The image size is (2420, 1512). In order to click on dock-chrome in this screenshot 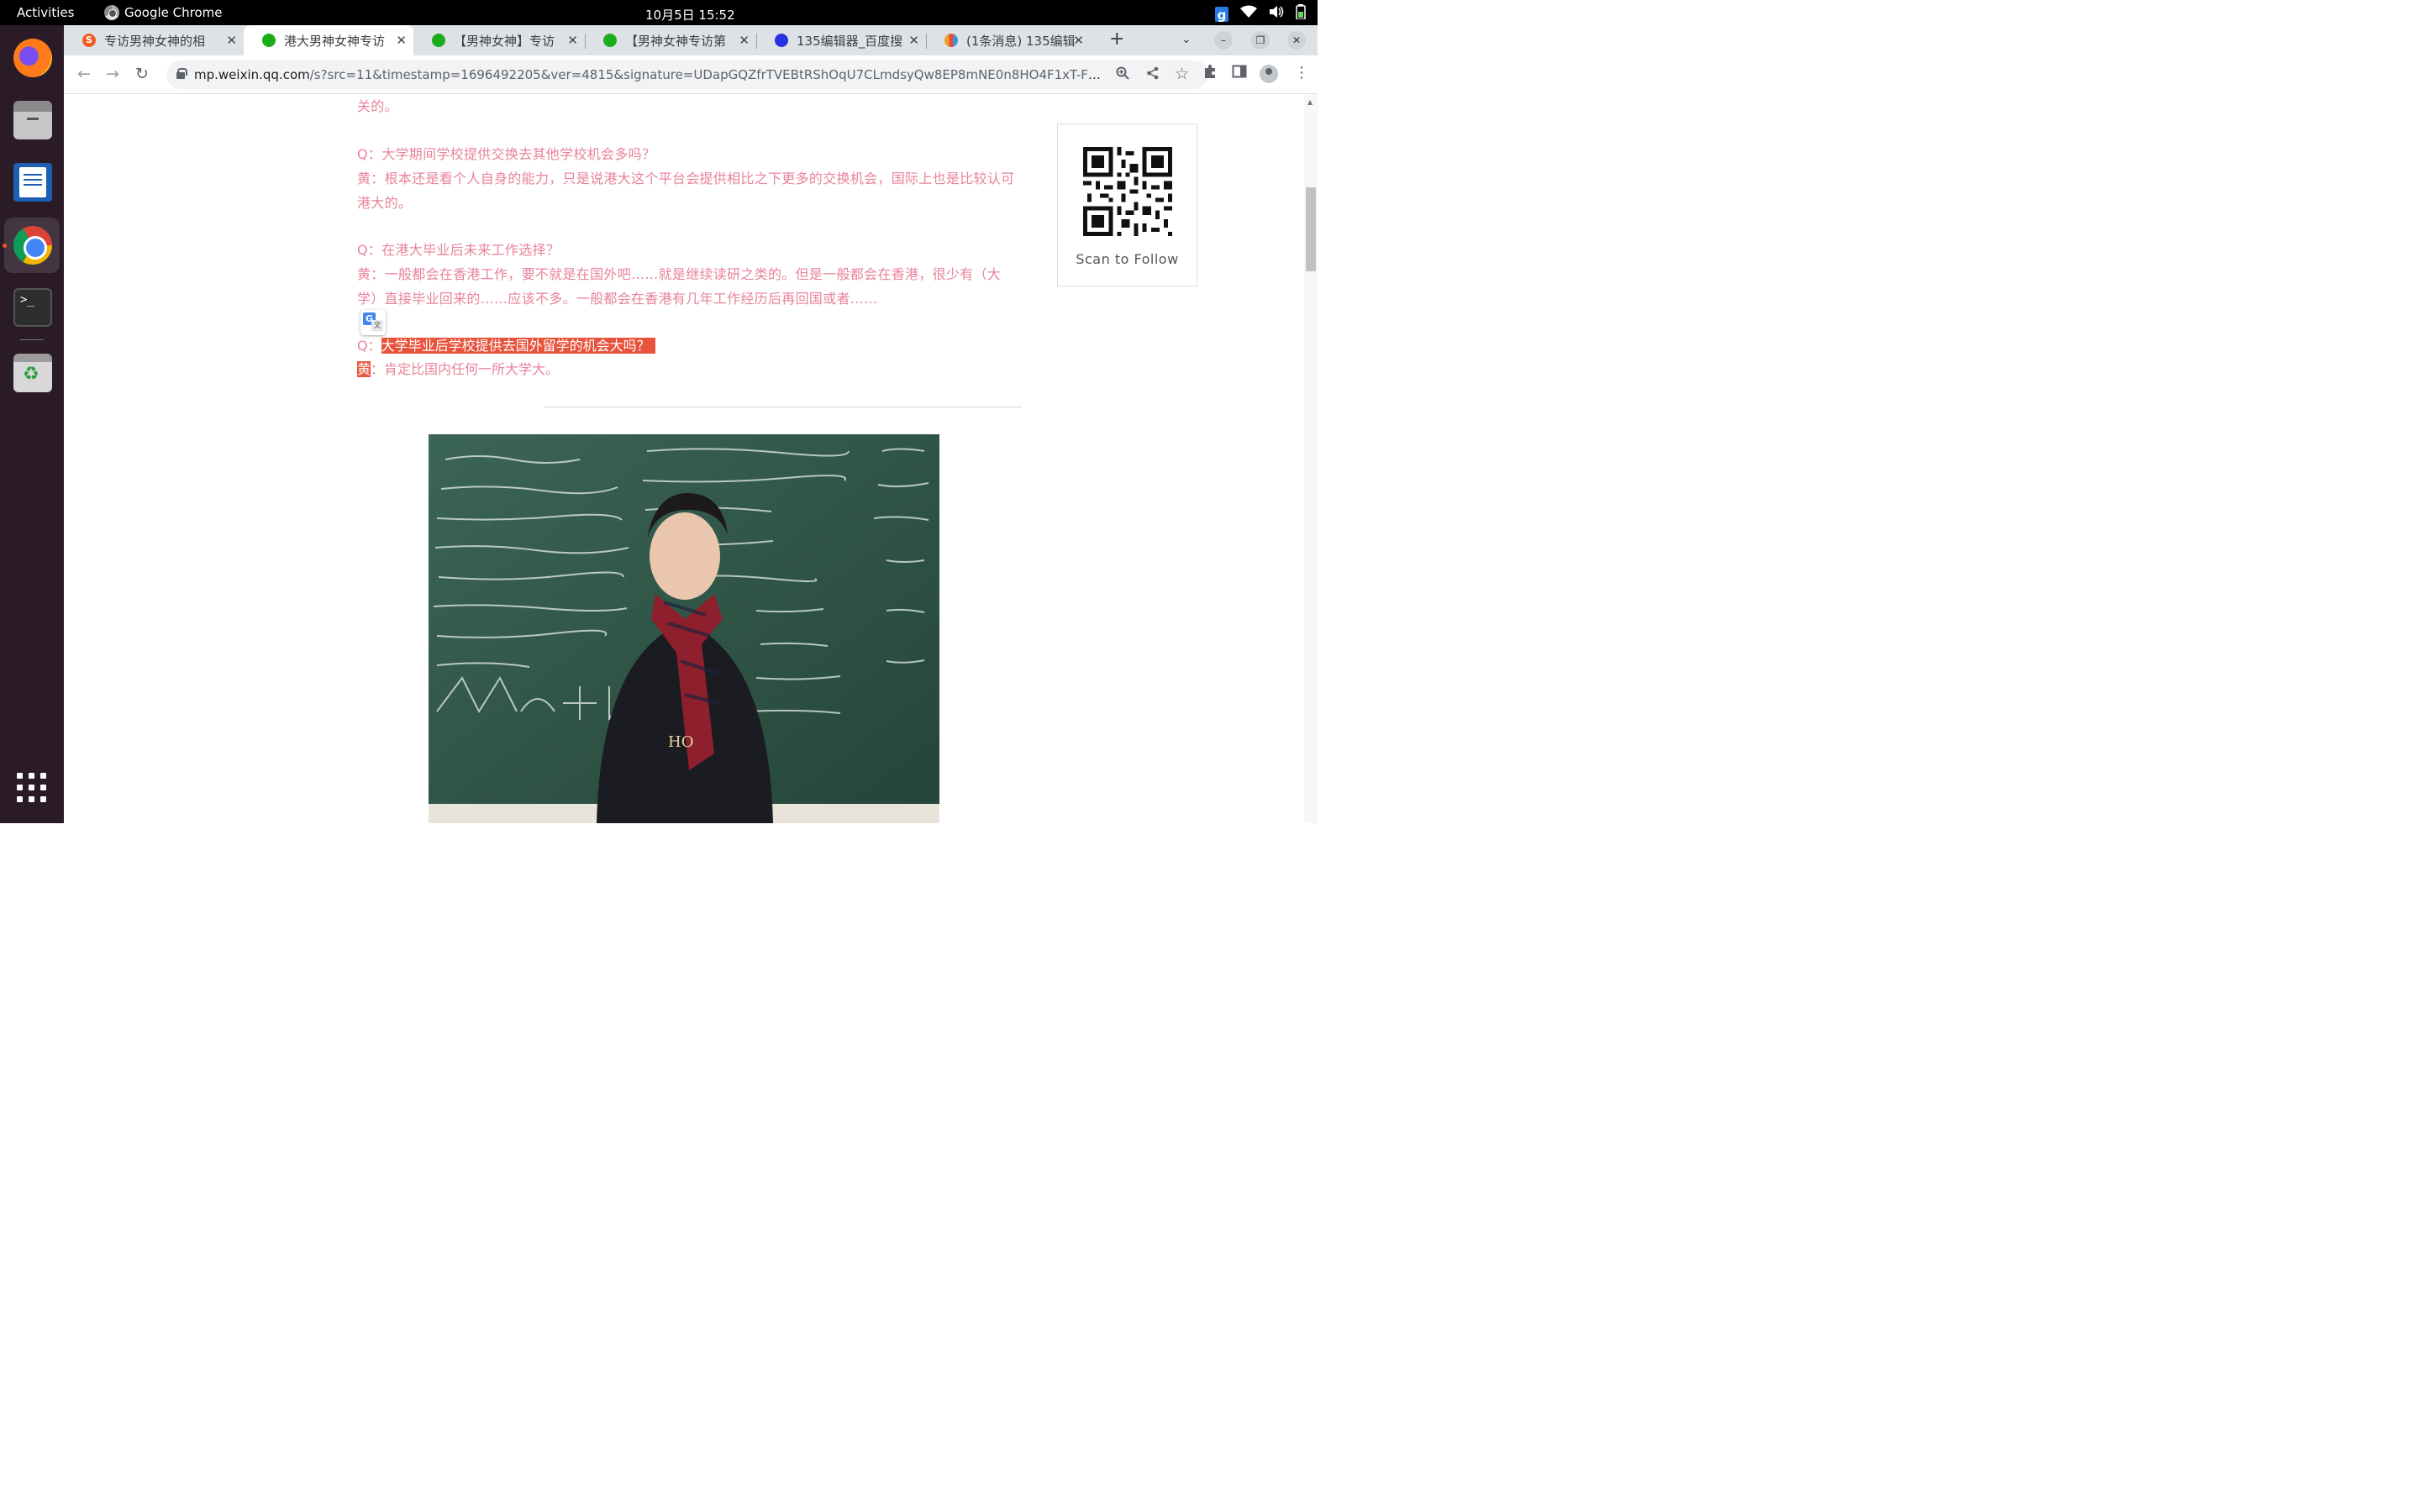, I will do `click(32, 245)`.